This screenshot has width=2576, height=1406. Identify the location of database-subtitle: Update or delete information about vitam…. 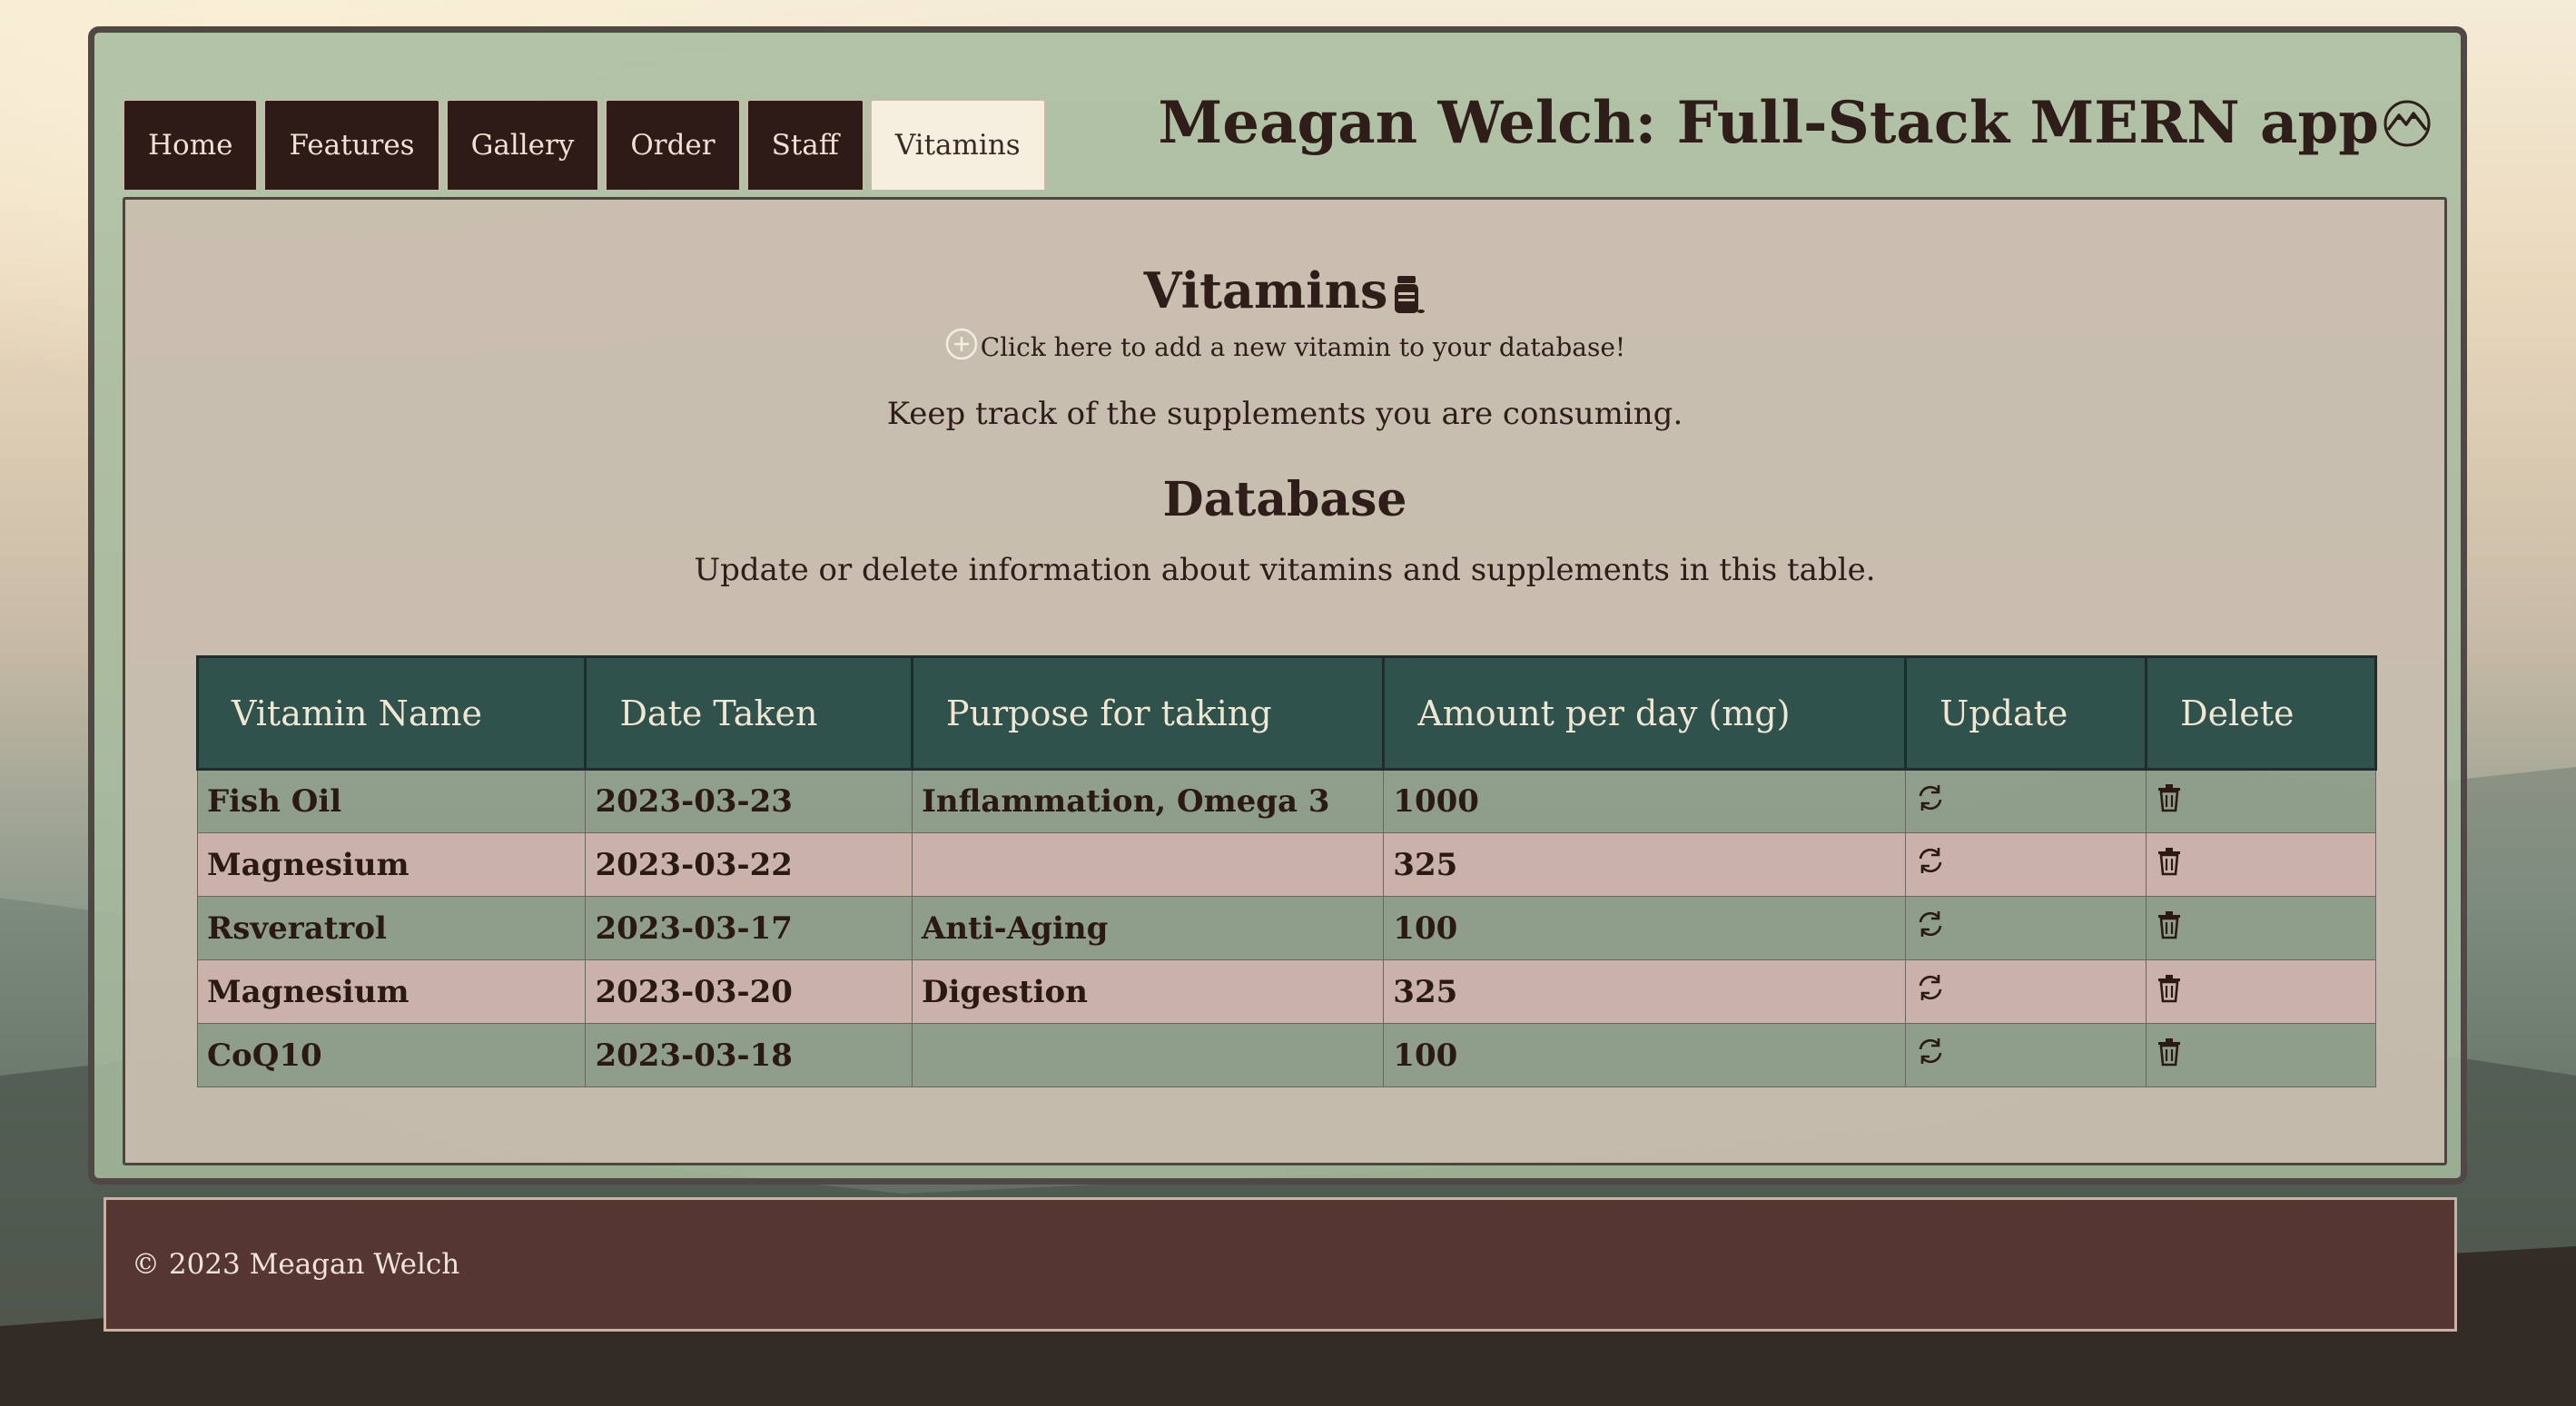
(1285, 570).